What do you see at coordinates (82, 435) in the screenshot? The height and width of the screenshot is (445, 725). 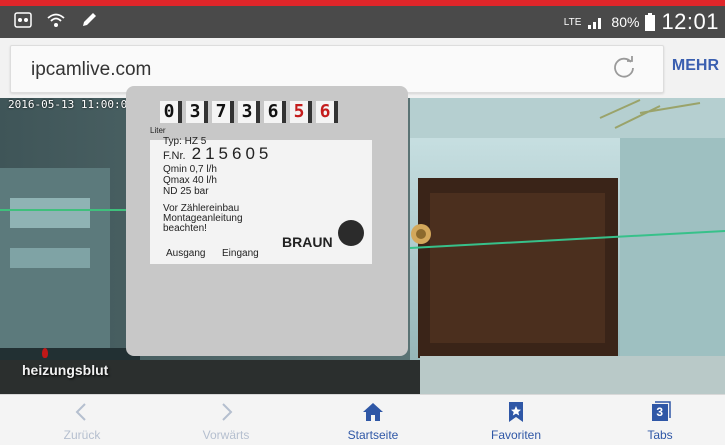 I see `nav-back-label: Zurück` at bounding box center [82, 435].